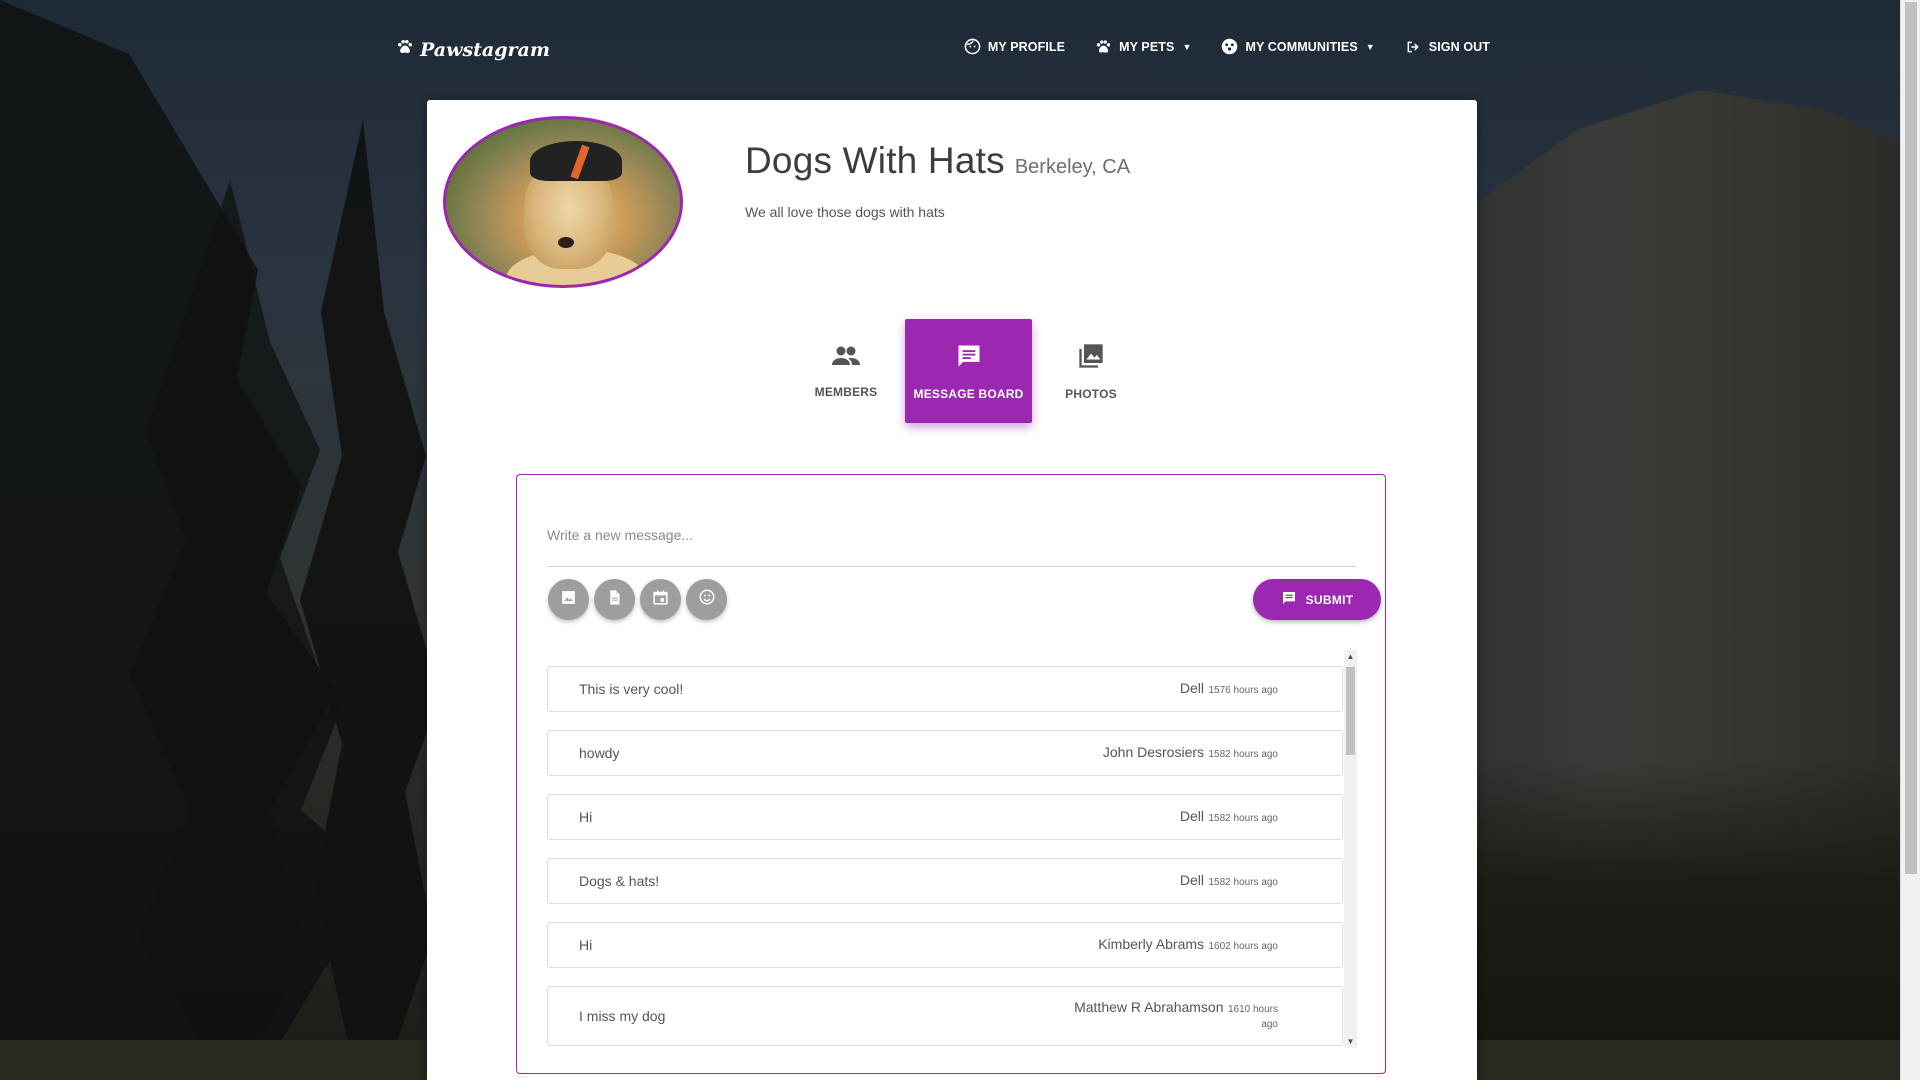 This screenshot has width=1920, height=1080. What do you see at coordinates (1911, 438) in the screenshot?
I see `page-scrollbar-thumb` at bounding box center [1911, 438].